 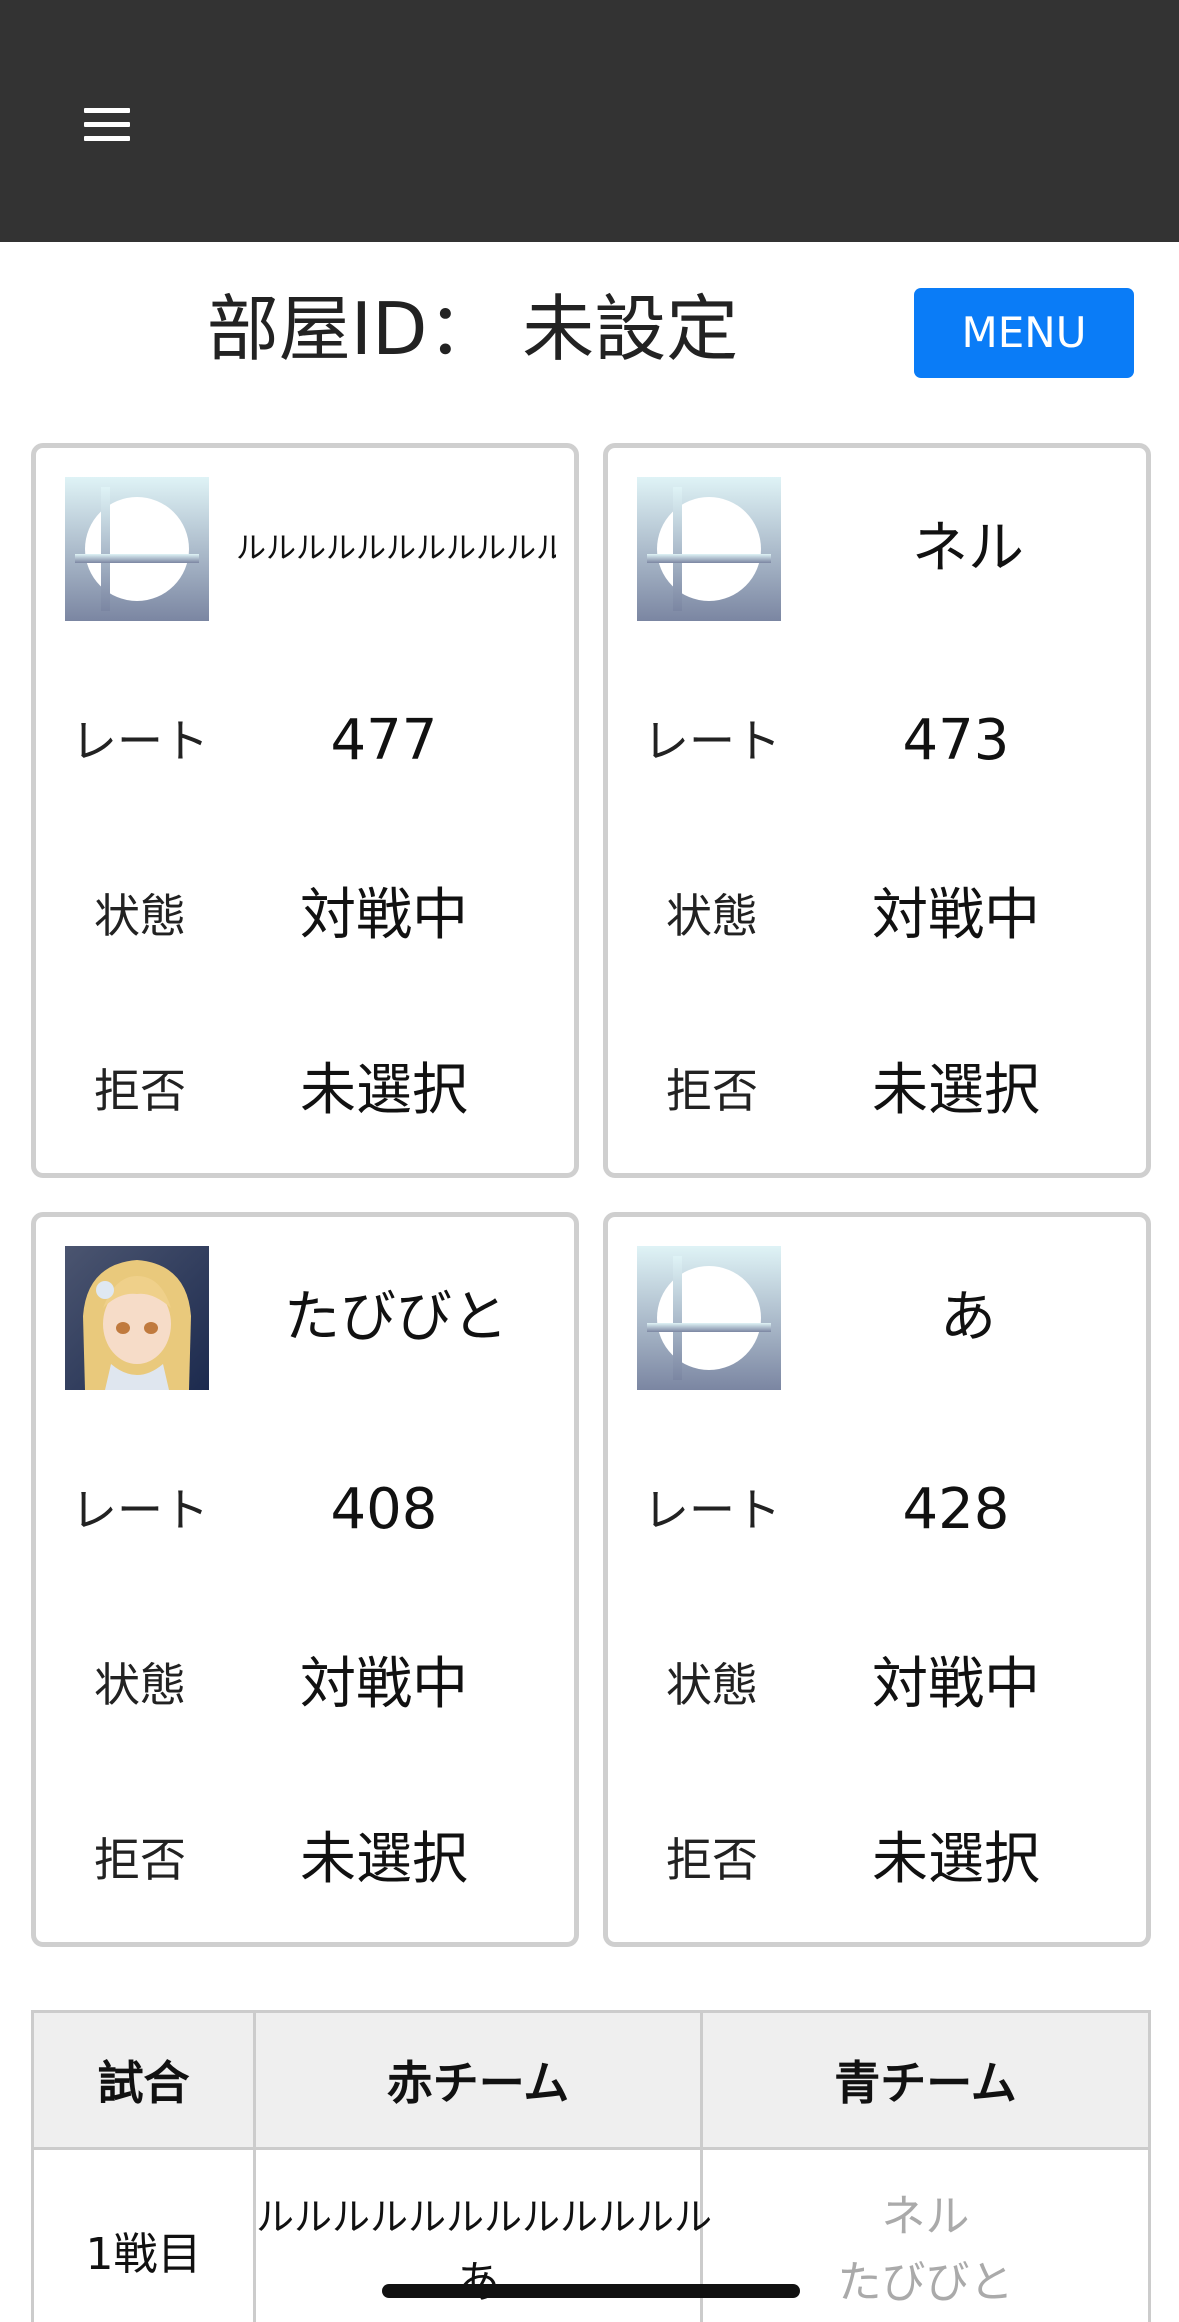 I want to click on player-name: ネル, so click(x=968, y=548).